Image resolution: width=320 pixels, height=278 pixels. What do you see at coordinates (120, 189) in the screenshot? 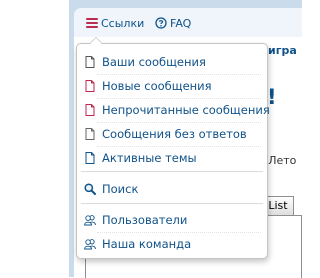
I see `menu-item-label: Поиск` at bounding box center [120, 189].